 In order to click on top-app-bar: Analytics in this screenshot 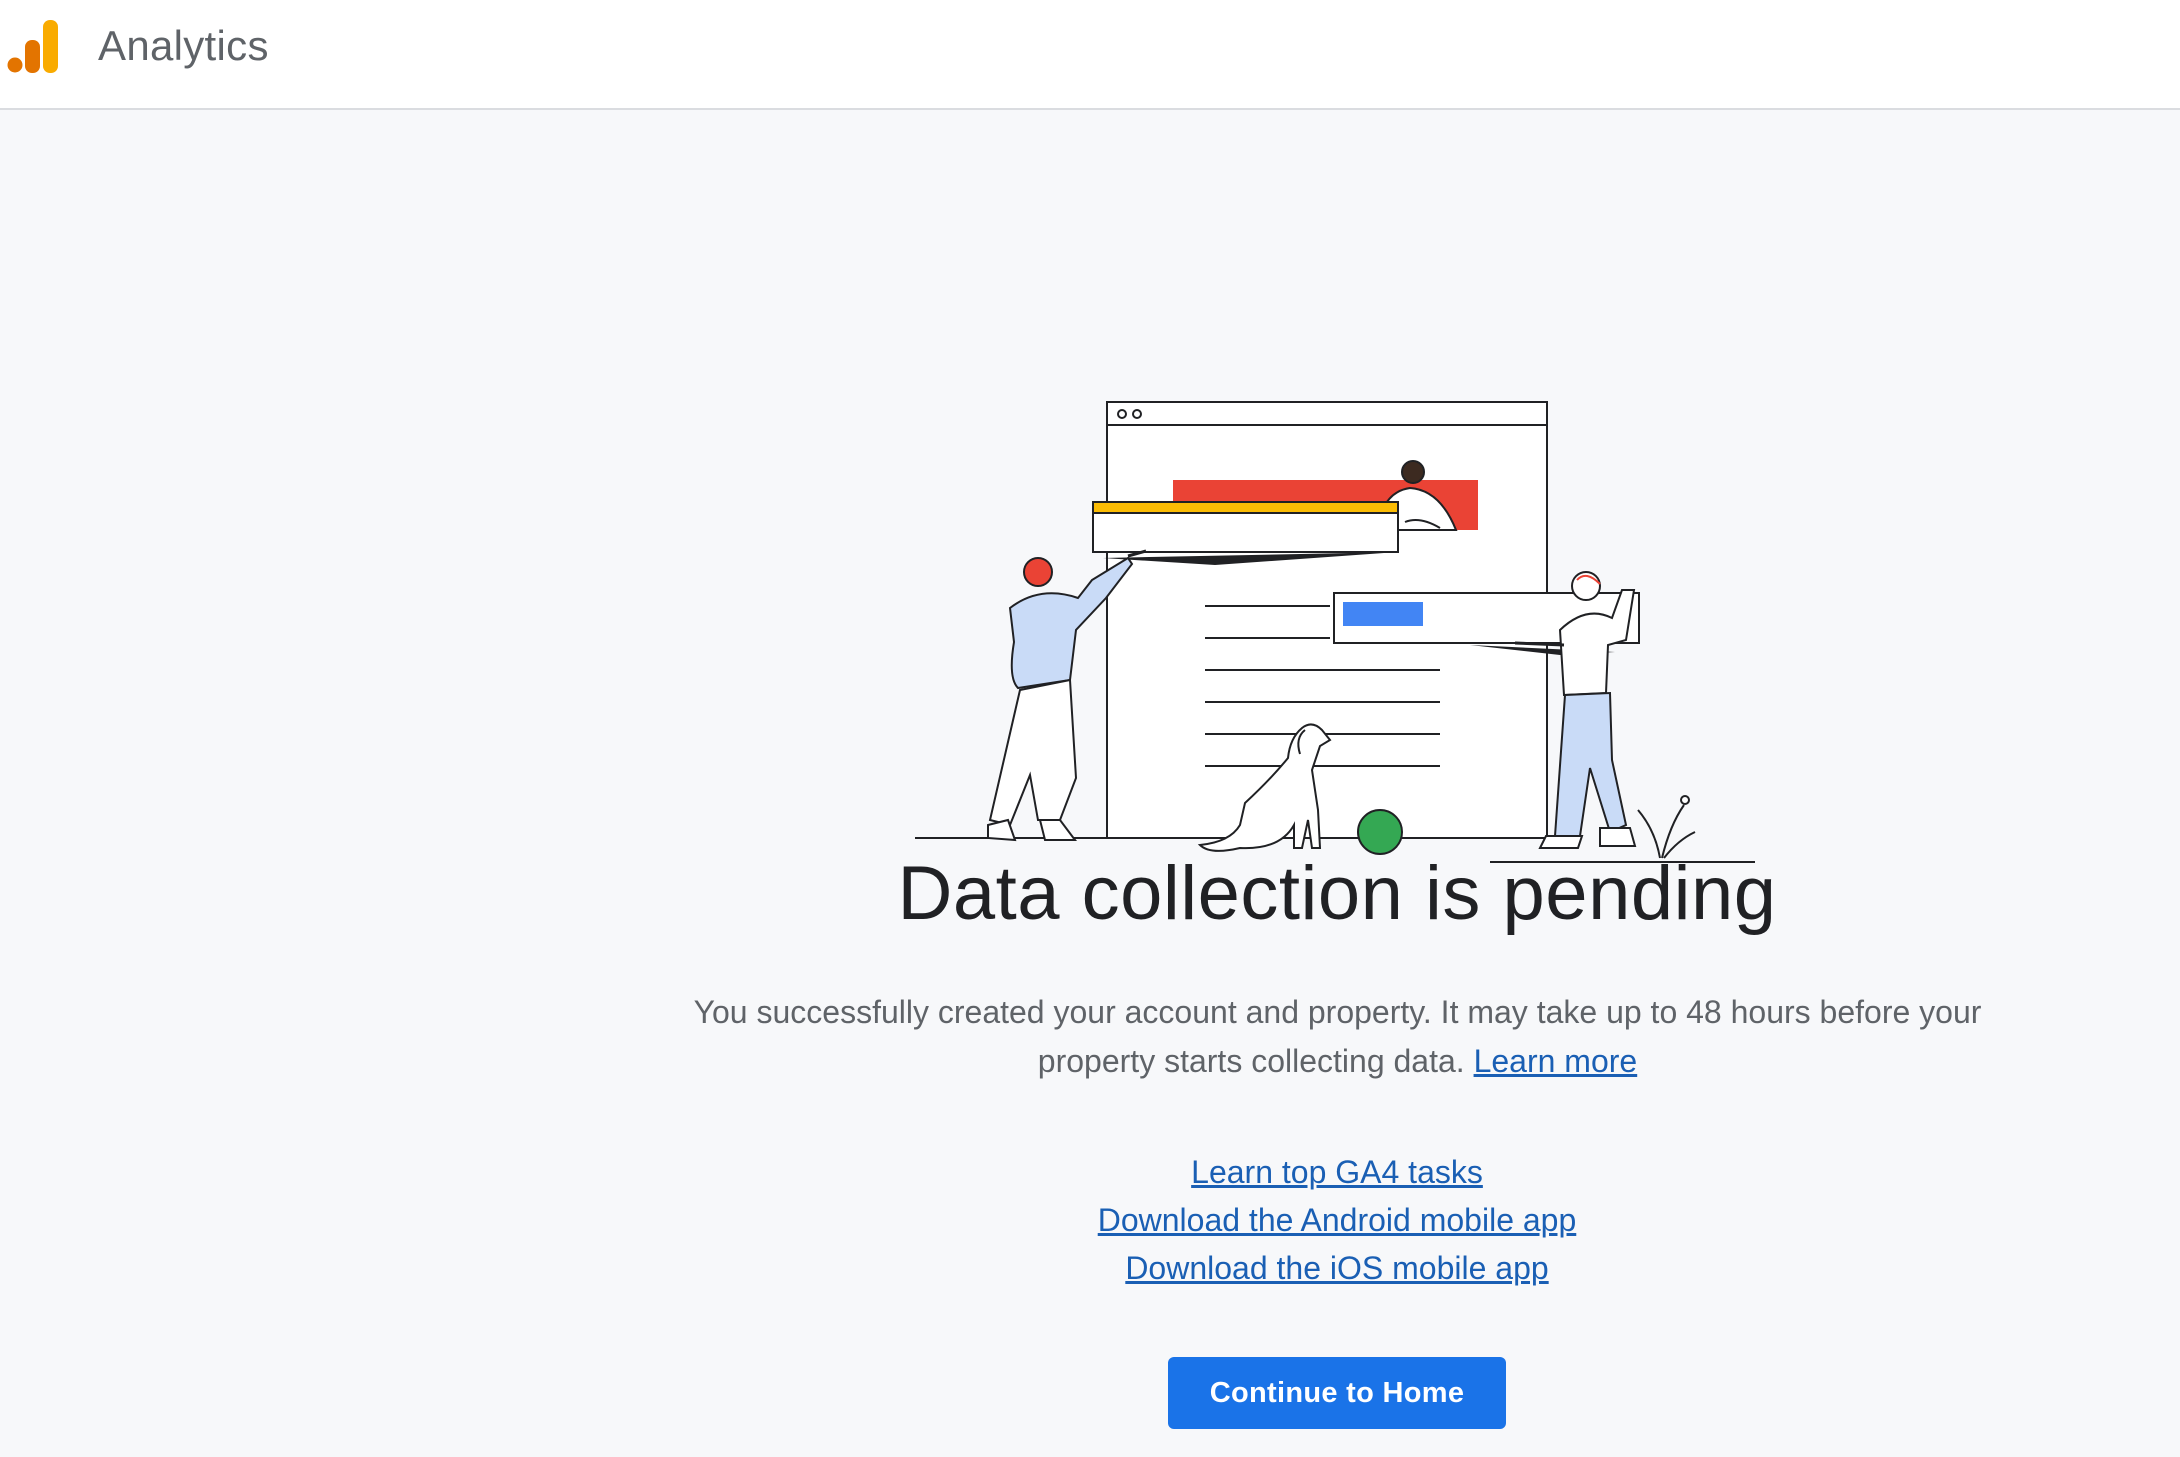, I will do `click(1090, 55)`.